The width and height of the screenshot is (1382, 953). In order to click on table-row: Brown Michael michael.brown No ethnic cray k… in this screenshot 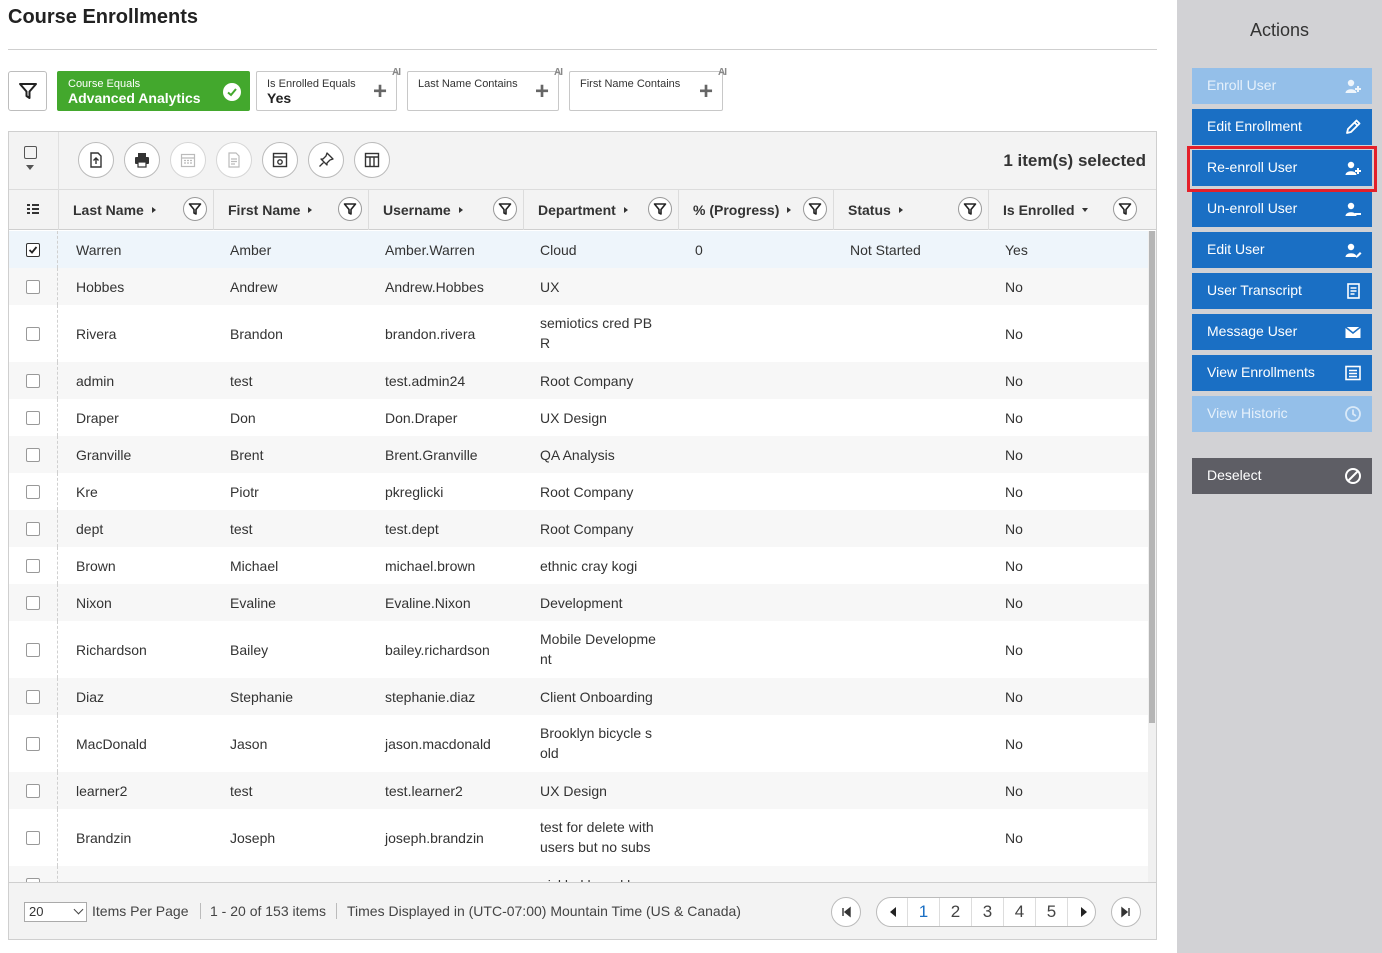, I will do `click(578, 565)`.